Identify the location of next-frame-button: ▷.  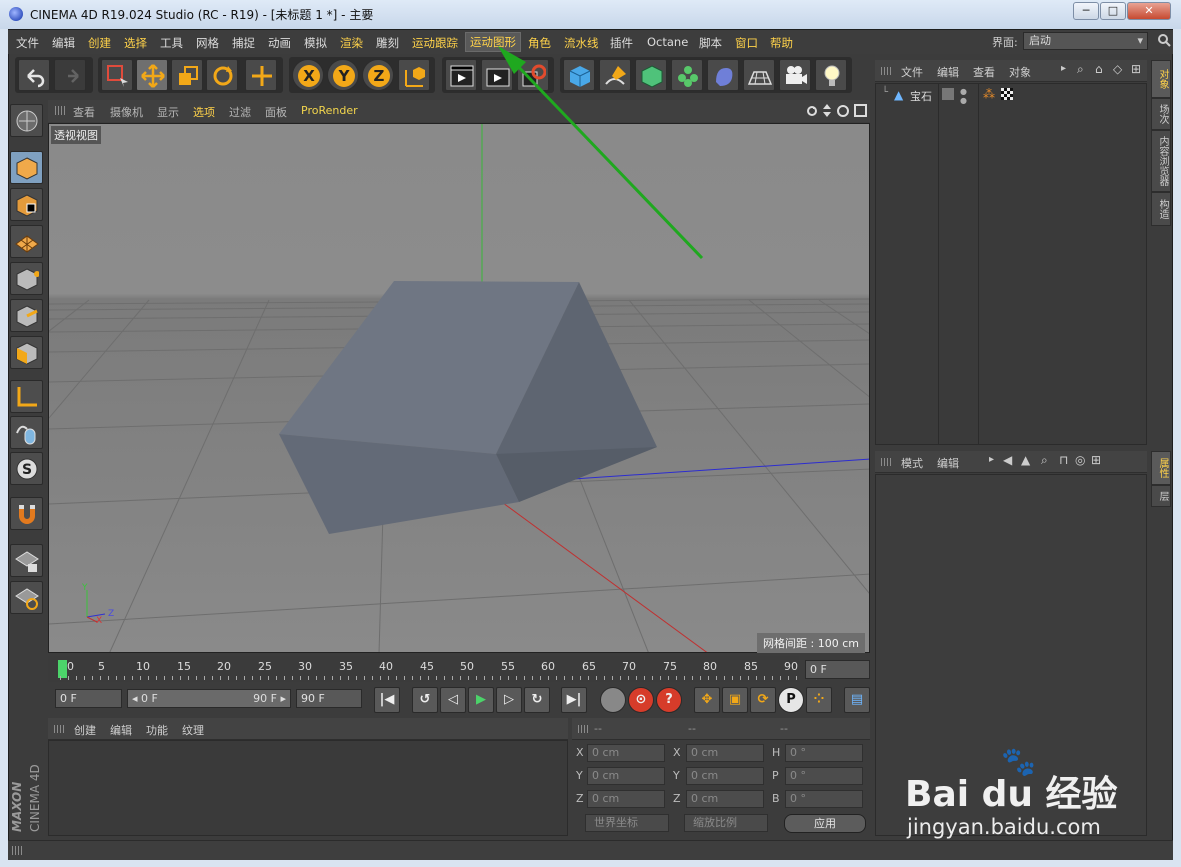
(509, 700).